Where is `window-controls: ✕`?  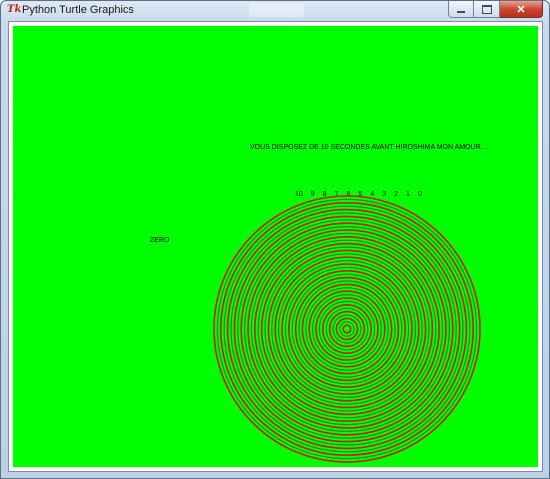
window-controls: ✕ is located at coordinates (495, 10).